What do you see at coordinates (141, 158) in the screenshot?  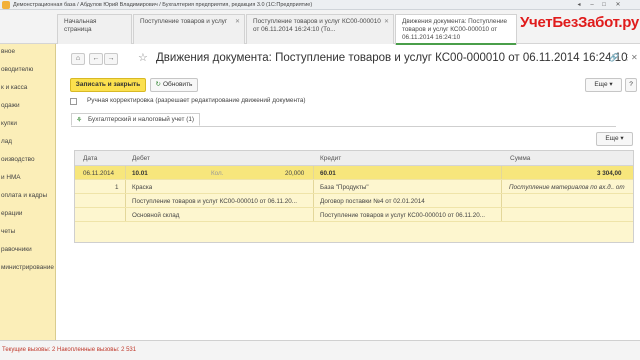 I see `column-debit: Дебет` at bounding box center [141, 158].